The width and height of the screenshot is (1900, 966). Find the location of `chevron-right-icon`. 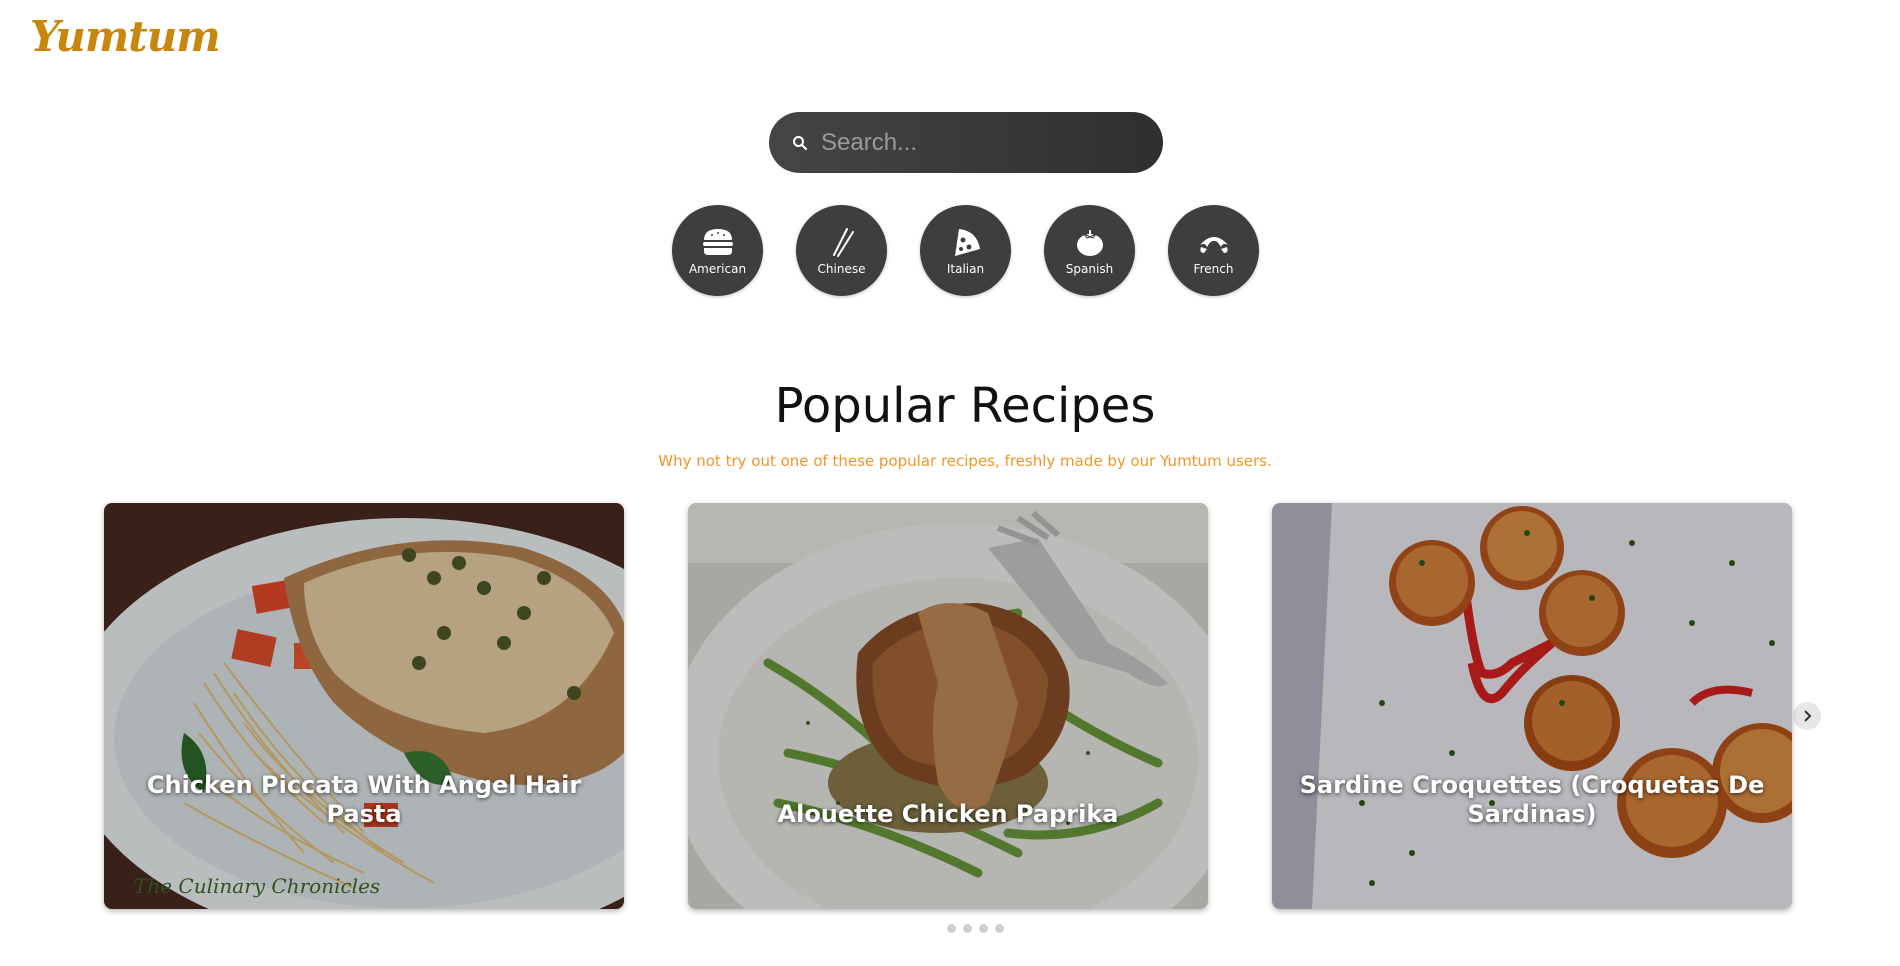

chevron-right-icon is located at coordinates (1808, 716).